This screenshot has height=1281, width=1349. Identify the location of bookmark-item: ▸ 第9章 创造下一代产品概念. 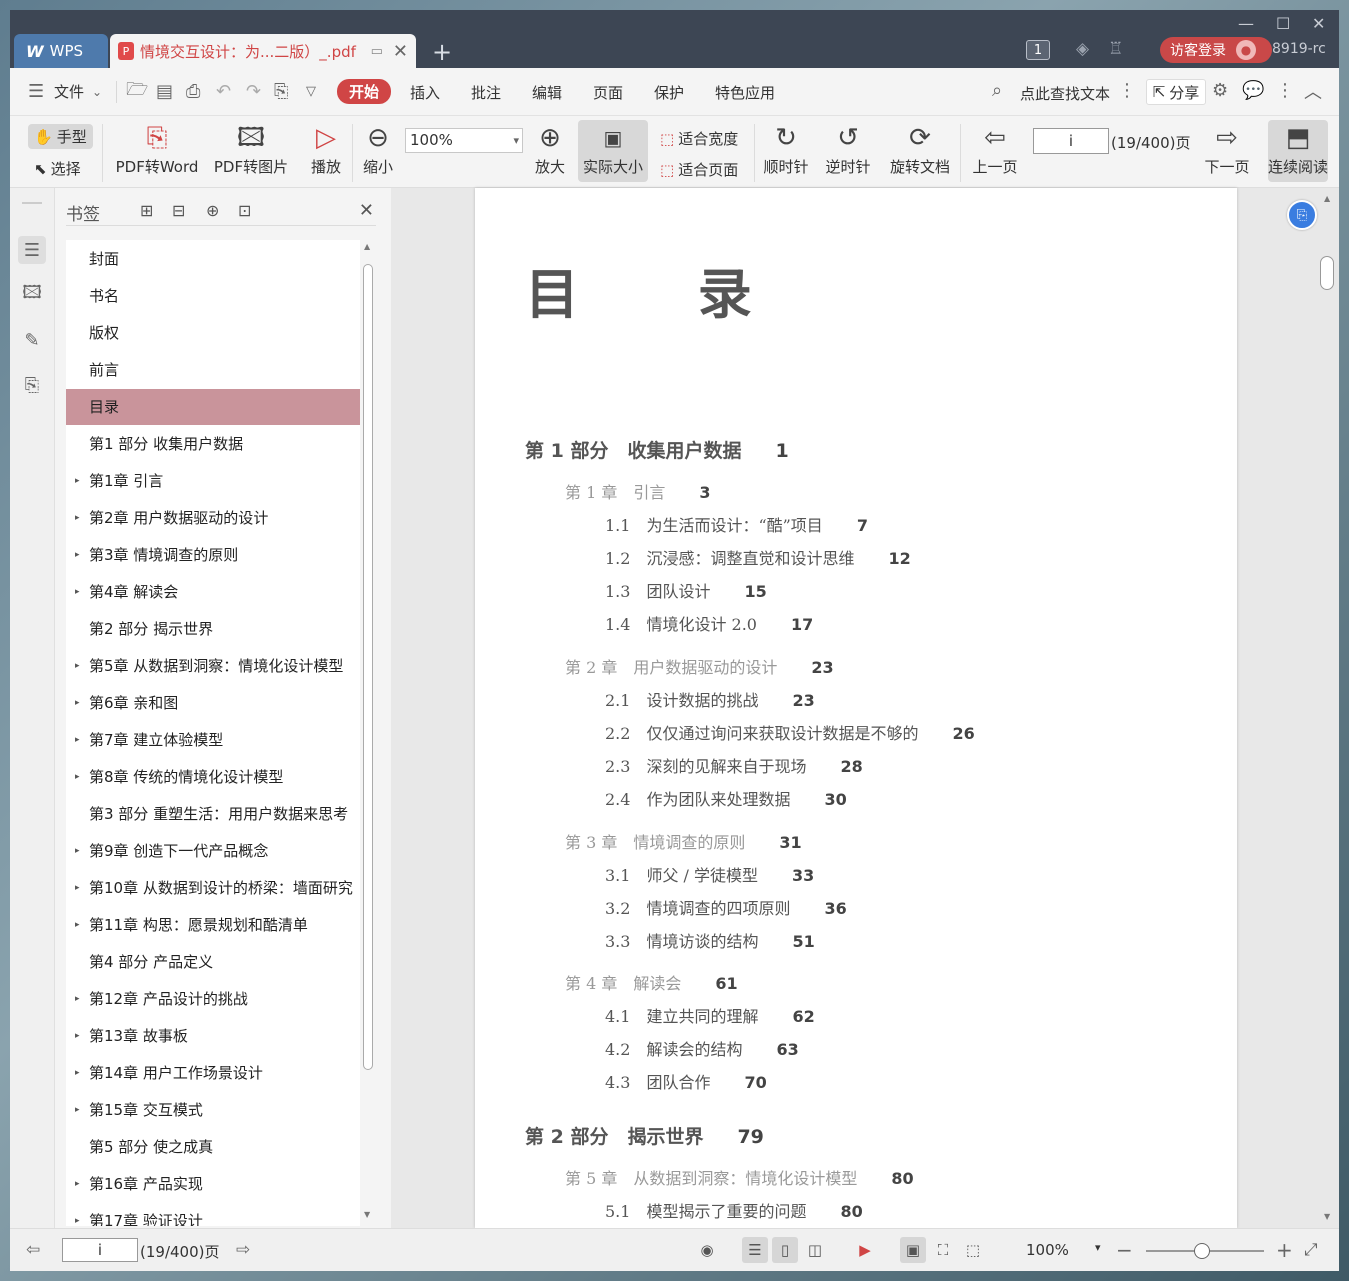
(213, 851).